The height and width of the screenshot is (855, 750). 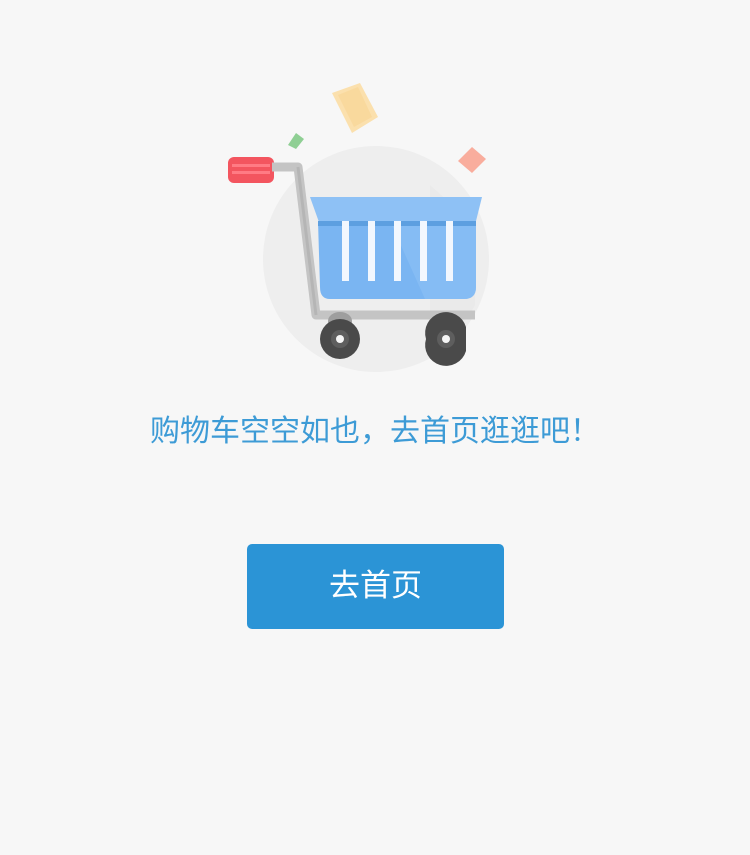 I want to click on empty-cart-illustration, so click(x=365, y=227).